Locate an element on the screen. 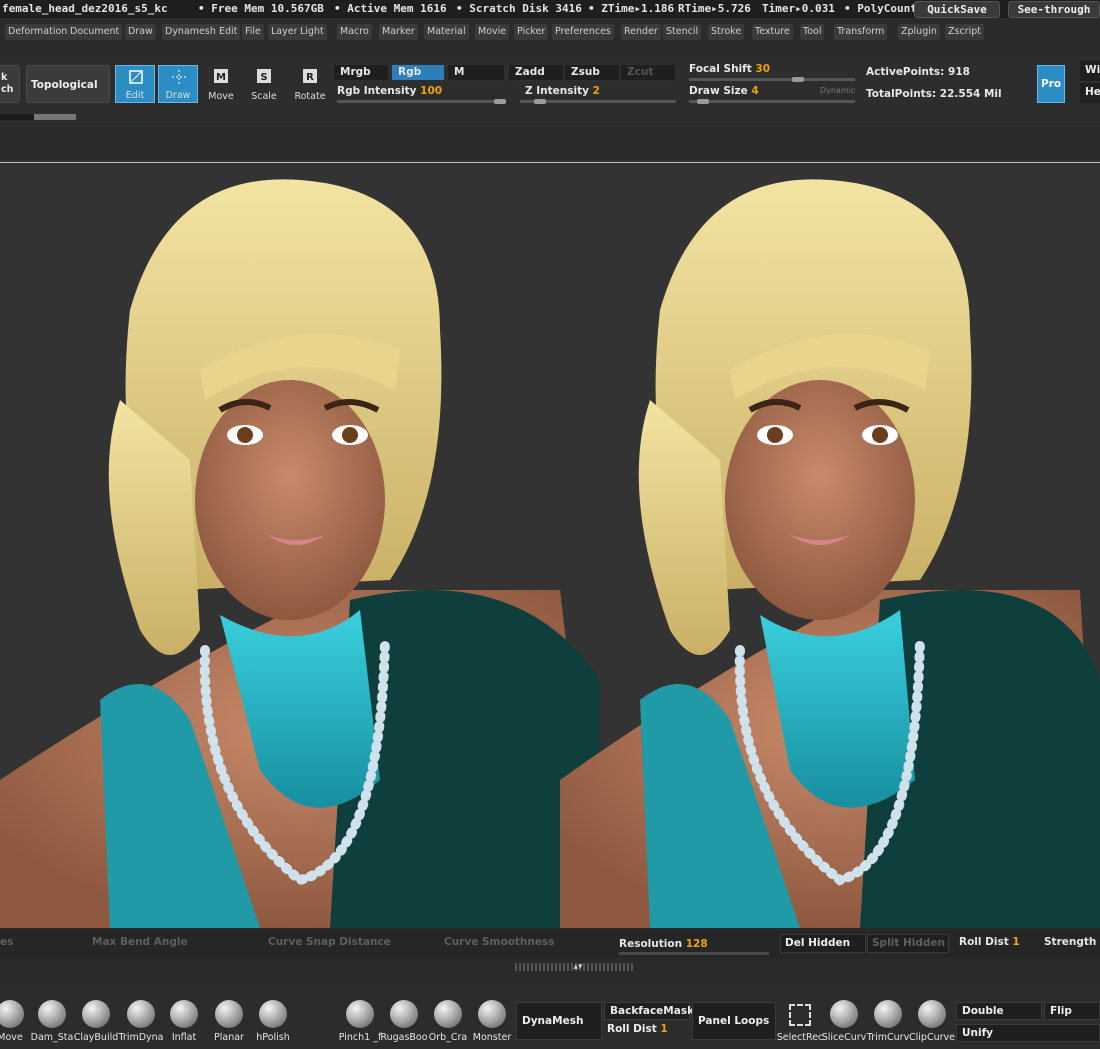  tray-toggle-arrows-icon: ▴▾ is located at coordinates (578, 967).